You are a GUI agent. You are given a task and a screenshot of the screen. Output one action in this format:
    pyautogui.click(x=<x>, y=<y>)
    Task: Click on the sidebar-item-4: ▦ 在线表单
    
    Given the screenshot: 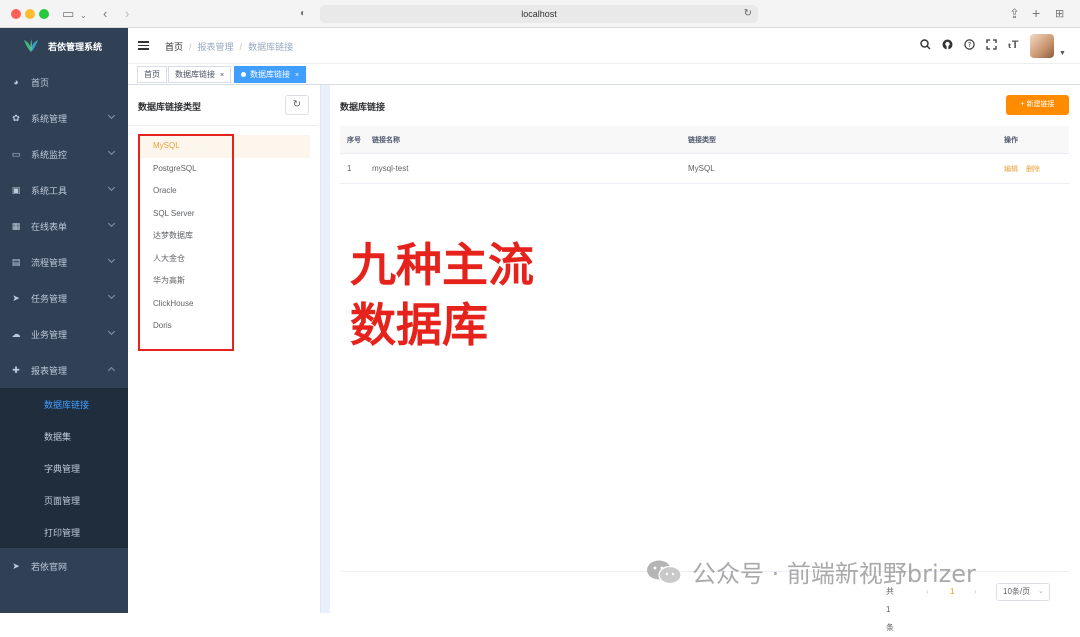 What is the action you would take?
    pyautogui.click(x=64, y=226)
    